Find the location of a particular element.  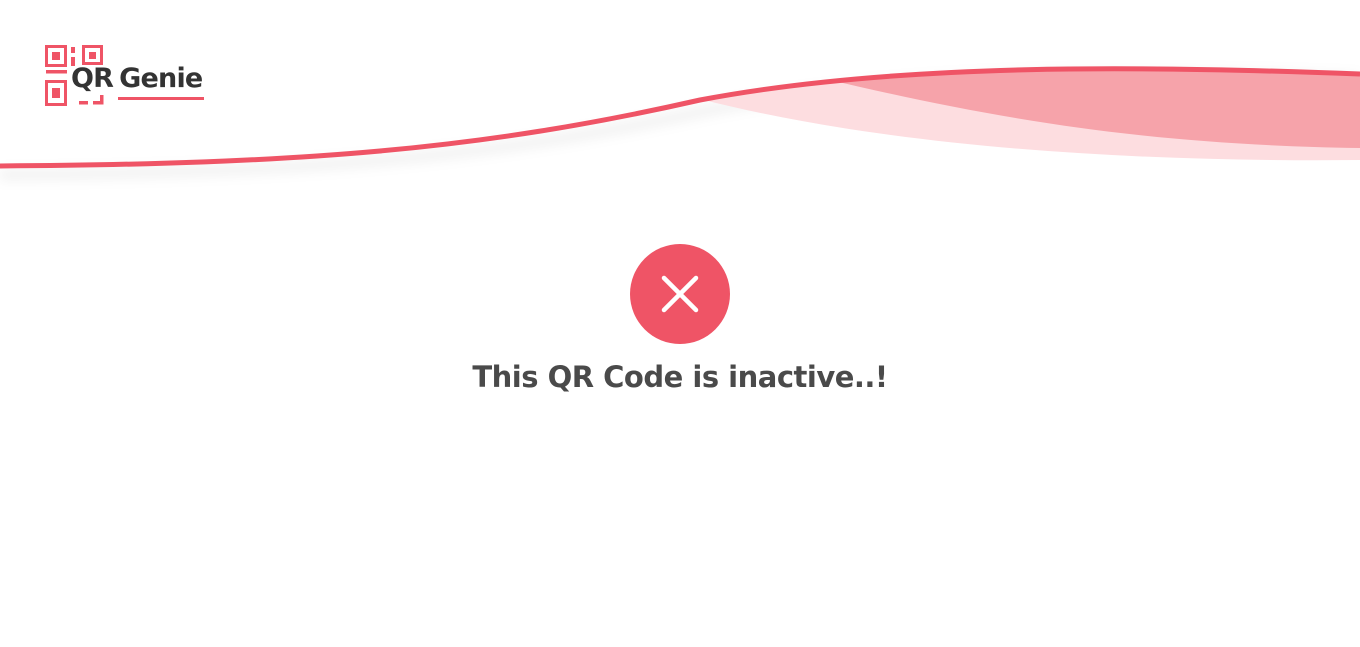

brand-logo: QR Genie is located at coordinates (124, 76).